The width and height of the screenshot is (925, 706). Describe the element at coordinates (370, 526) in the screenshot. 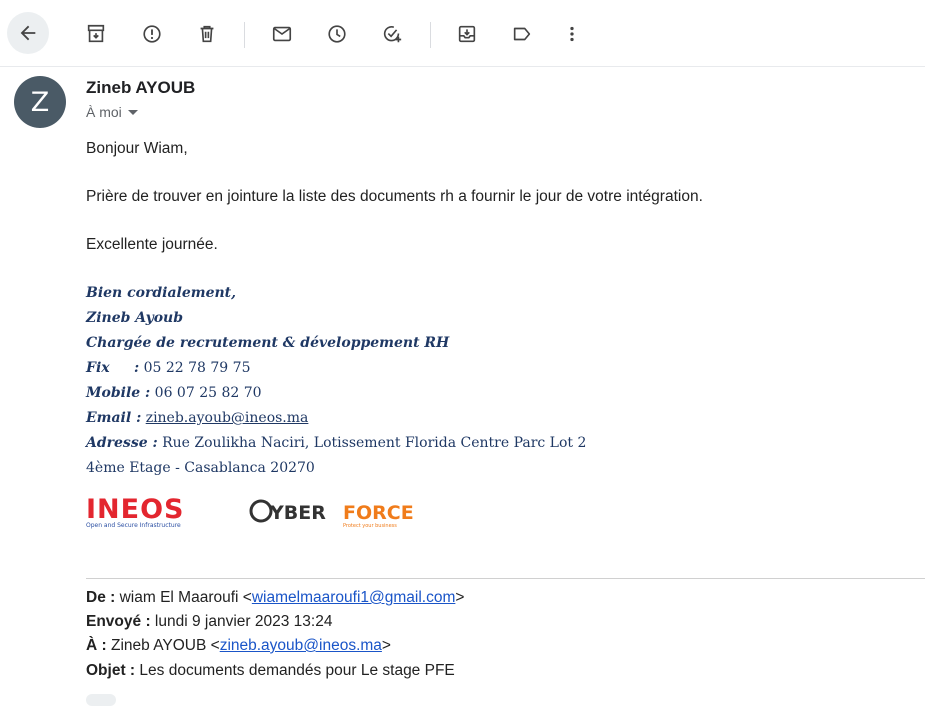

I see `svg-text: Protect your business` at that location.